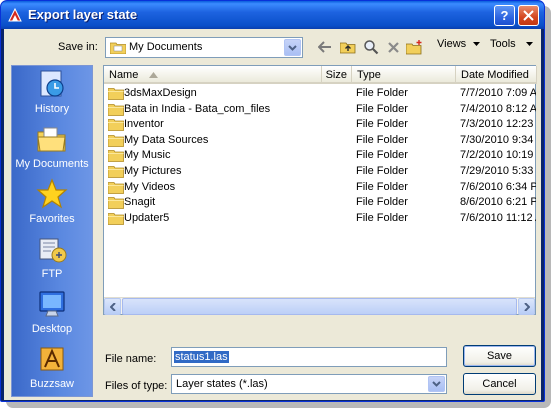 Image resolution: width=551 pixels, height=408 pixels. What do you see at coordinates (52, 152) in the screenshot?
I see `place-my-documents: My Documents` at bounding box center [52, 152].